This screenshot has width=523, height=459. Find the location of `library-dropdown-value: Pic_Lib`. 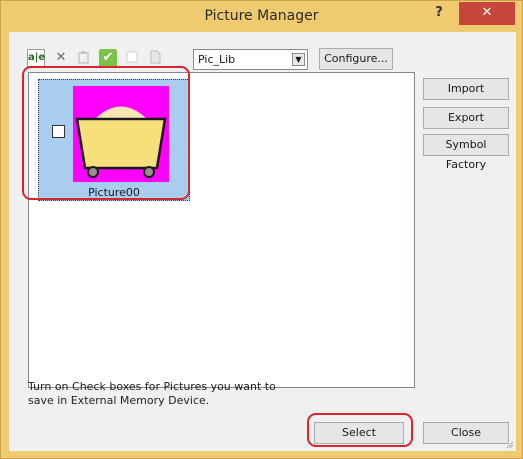

library-dropdown-value: Pic_Lib is located at coordinates (217, 59).